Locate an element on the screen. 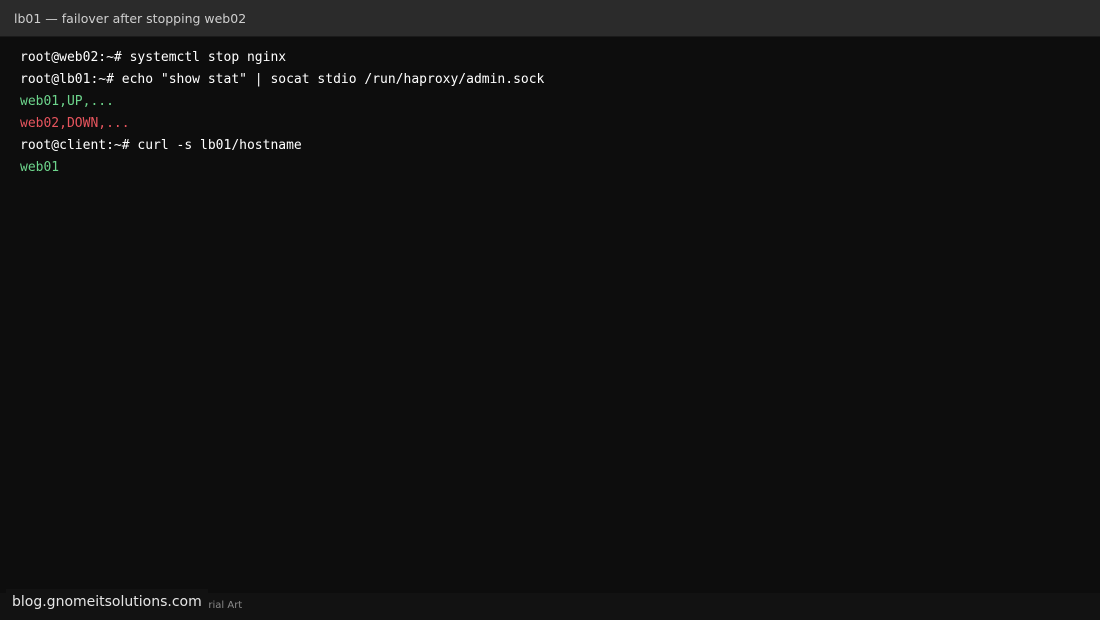 The image size is (1100, 620). terminal-line-output: web01 is located at coordinates (40, 167).